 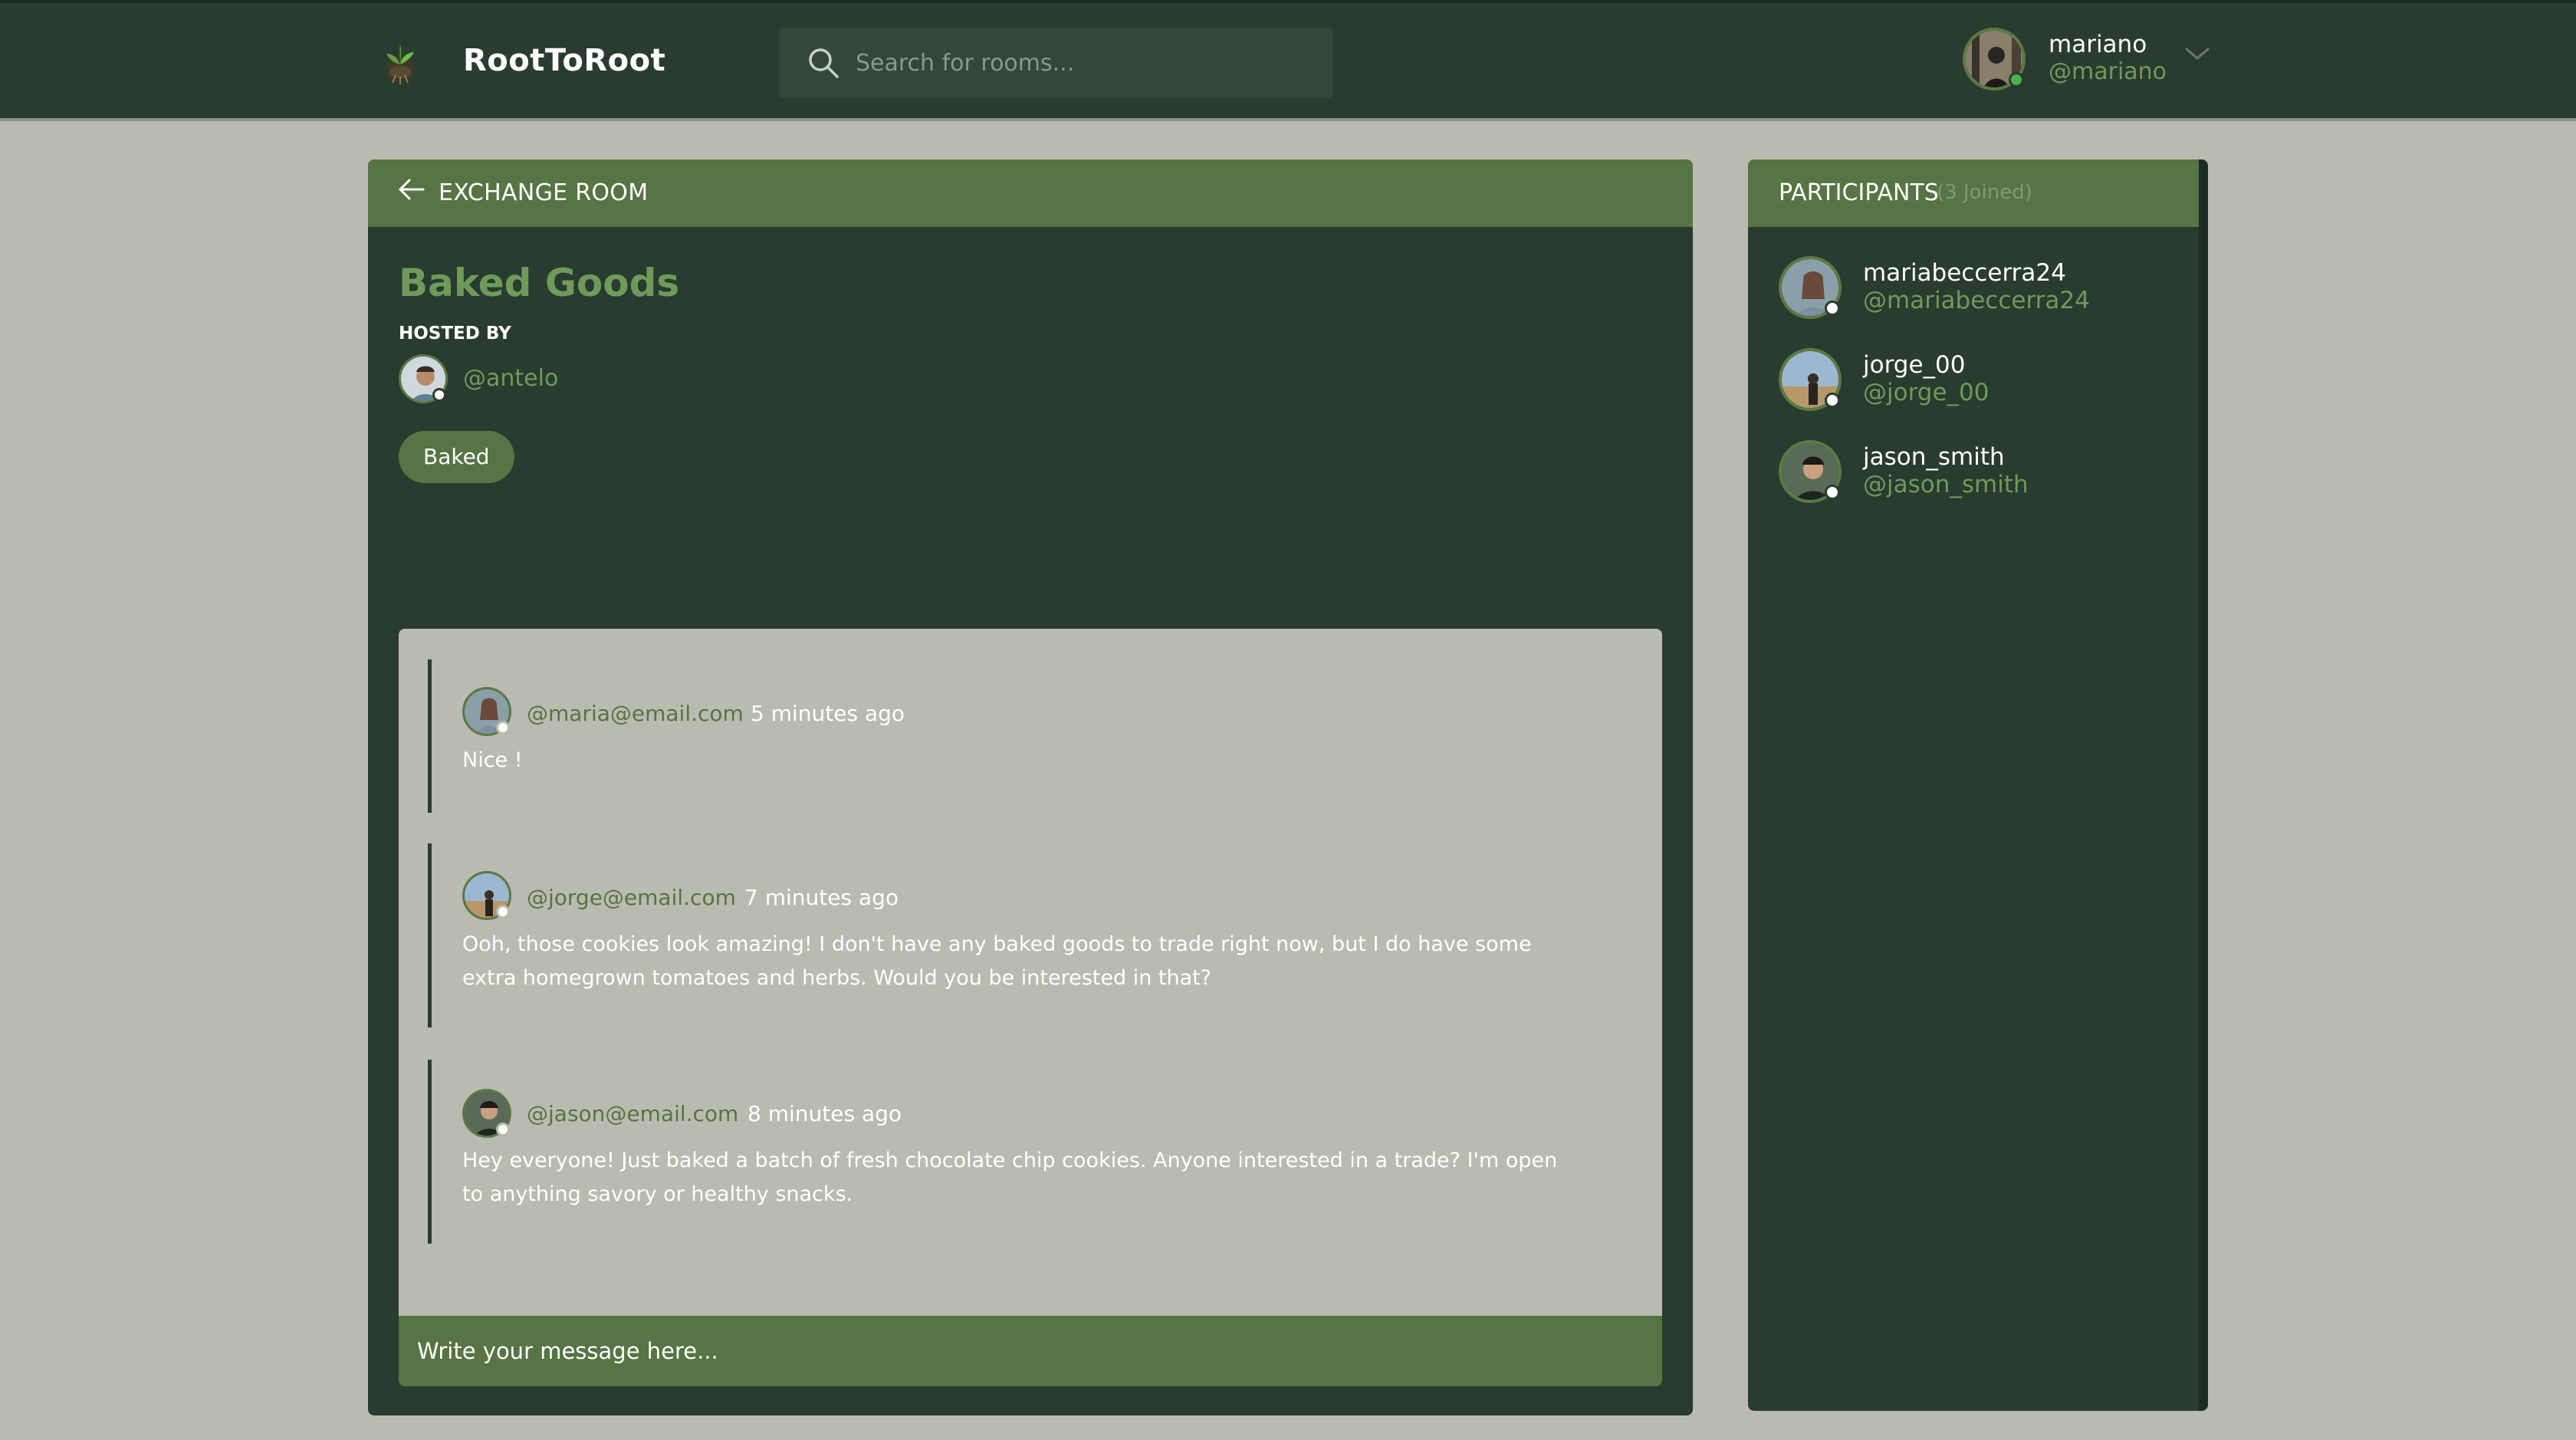 What do you see at coordinates (825, 1113) in the screenshot?
I see `message-timestamp: 8 minutes ago` at bounding box center [825, 1113].